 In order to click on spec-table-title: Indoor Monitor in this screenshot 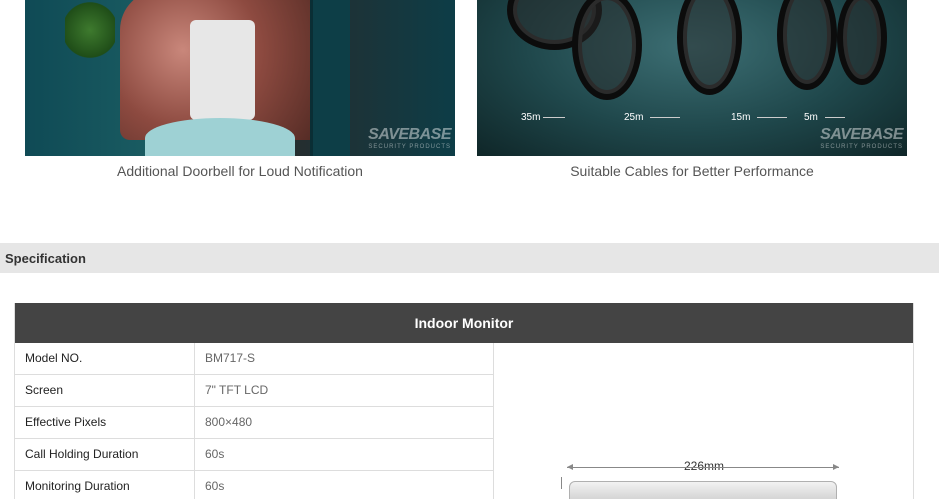, I will do `click(464, 323)`.